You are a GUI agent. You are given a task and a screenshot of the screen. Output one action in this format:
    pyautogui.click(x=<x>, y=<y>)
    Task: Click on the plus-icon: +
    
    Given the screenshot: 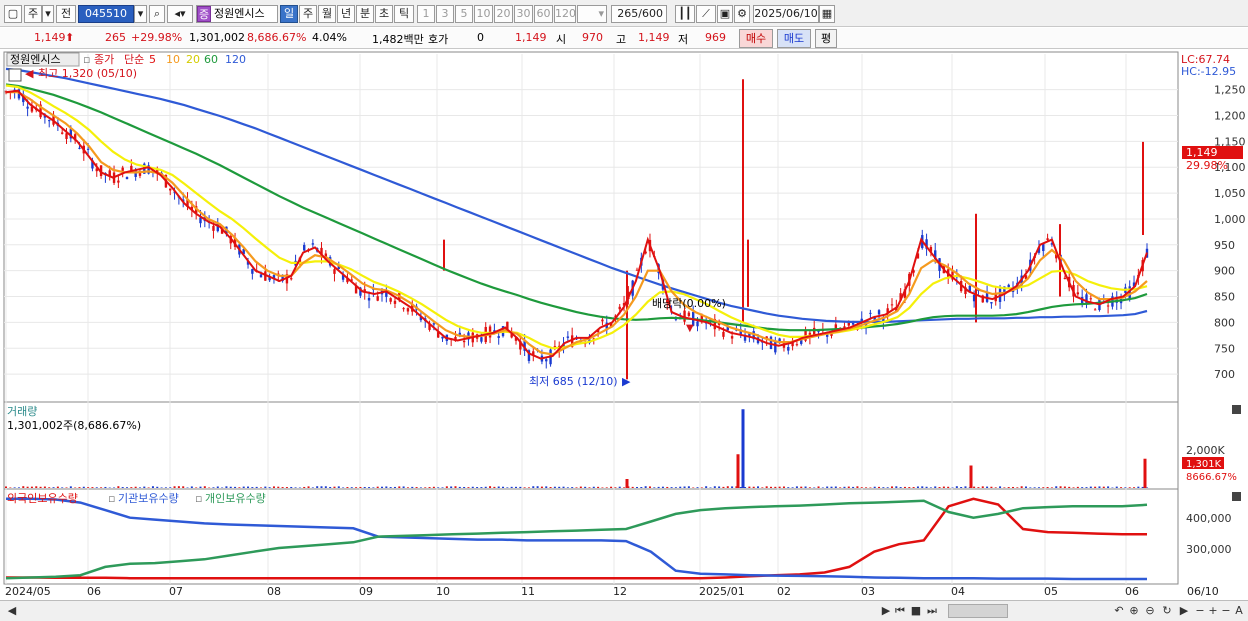 What is the action you would take?
    pyautogui.click(x=1213, y=611)
    